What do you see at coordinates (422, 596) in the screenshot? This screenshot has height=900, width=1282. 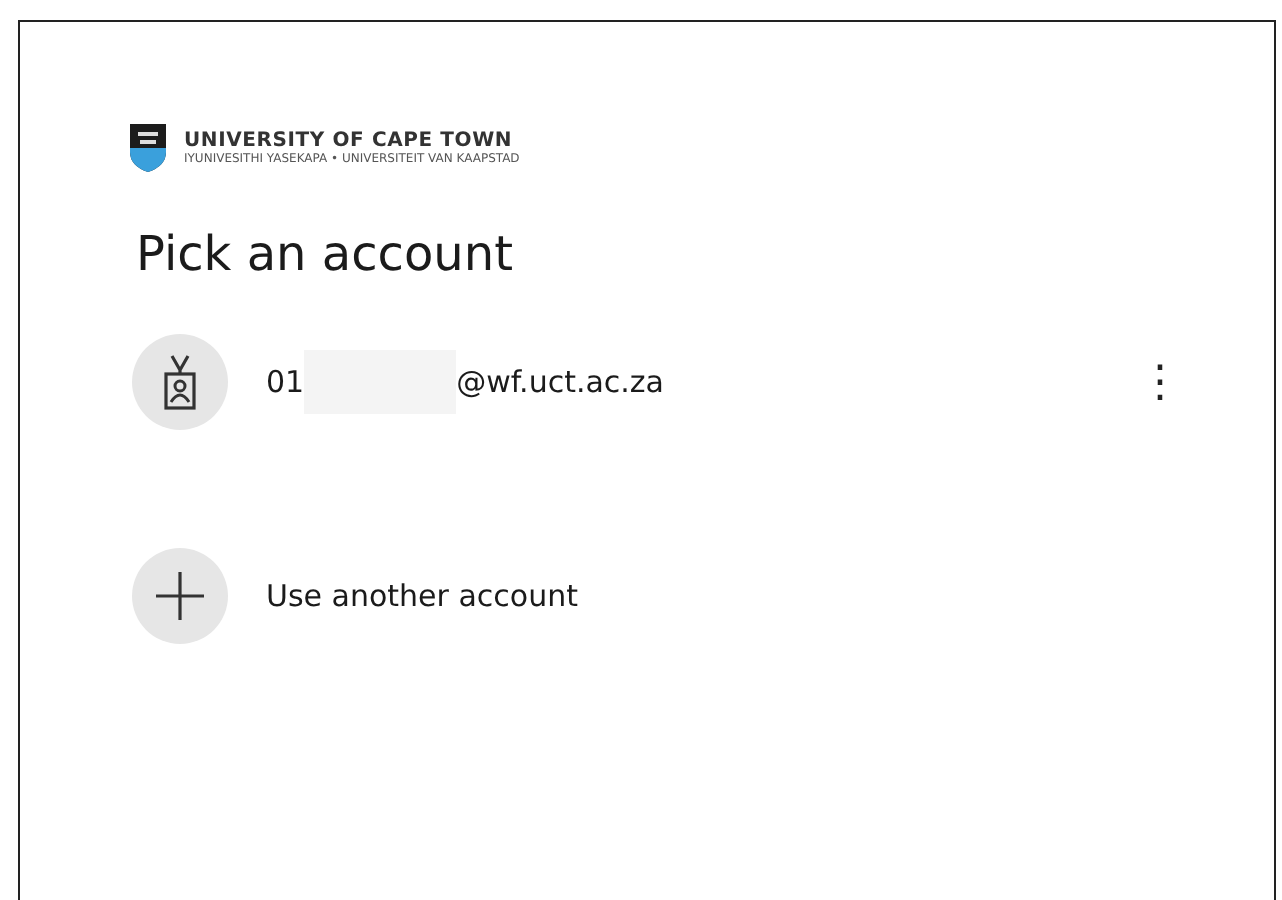 I see `option-label: Use another account` at bounding box center [422, 596].